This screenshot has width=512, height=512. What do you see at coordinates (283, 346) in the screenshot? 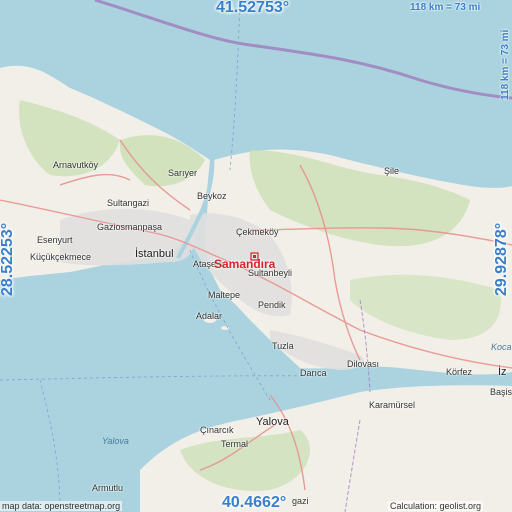
I see `place-tuzla: Tuzla` at bounding box center [283, 346].